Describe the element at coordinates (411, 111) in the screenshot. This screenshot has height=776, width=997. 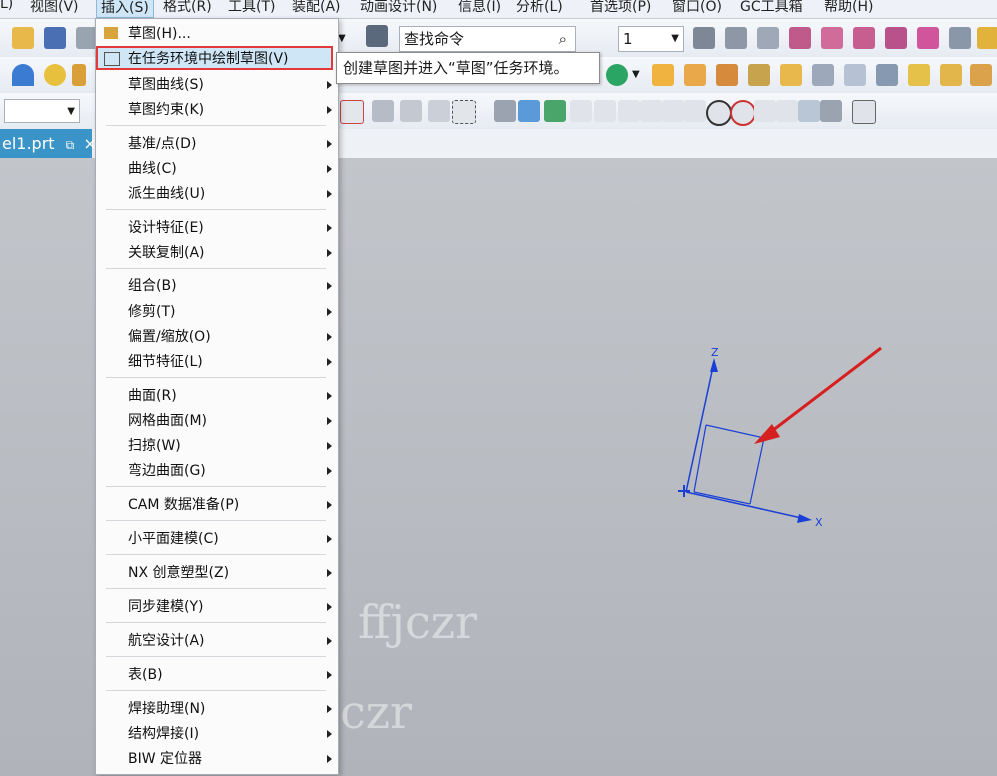
I see `select-cursor-icon` at that location.